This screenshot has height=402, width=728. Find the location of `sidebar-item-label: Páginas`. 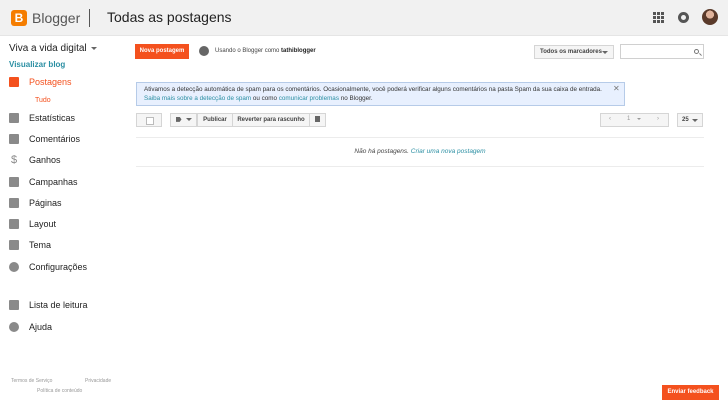

sidebar-item-label: Páginas is located at coordinates (45, 203).